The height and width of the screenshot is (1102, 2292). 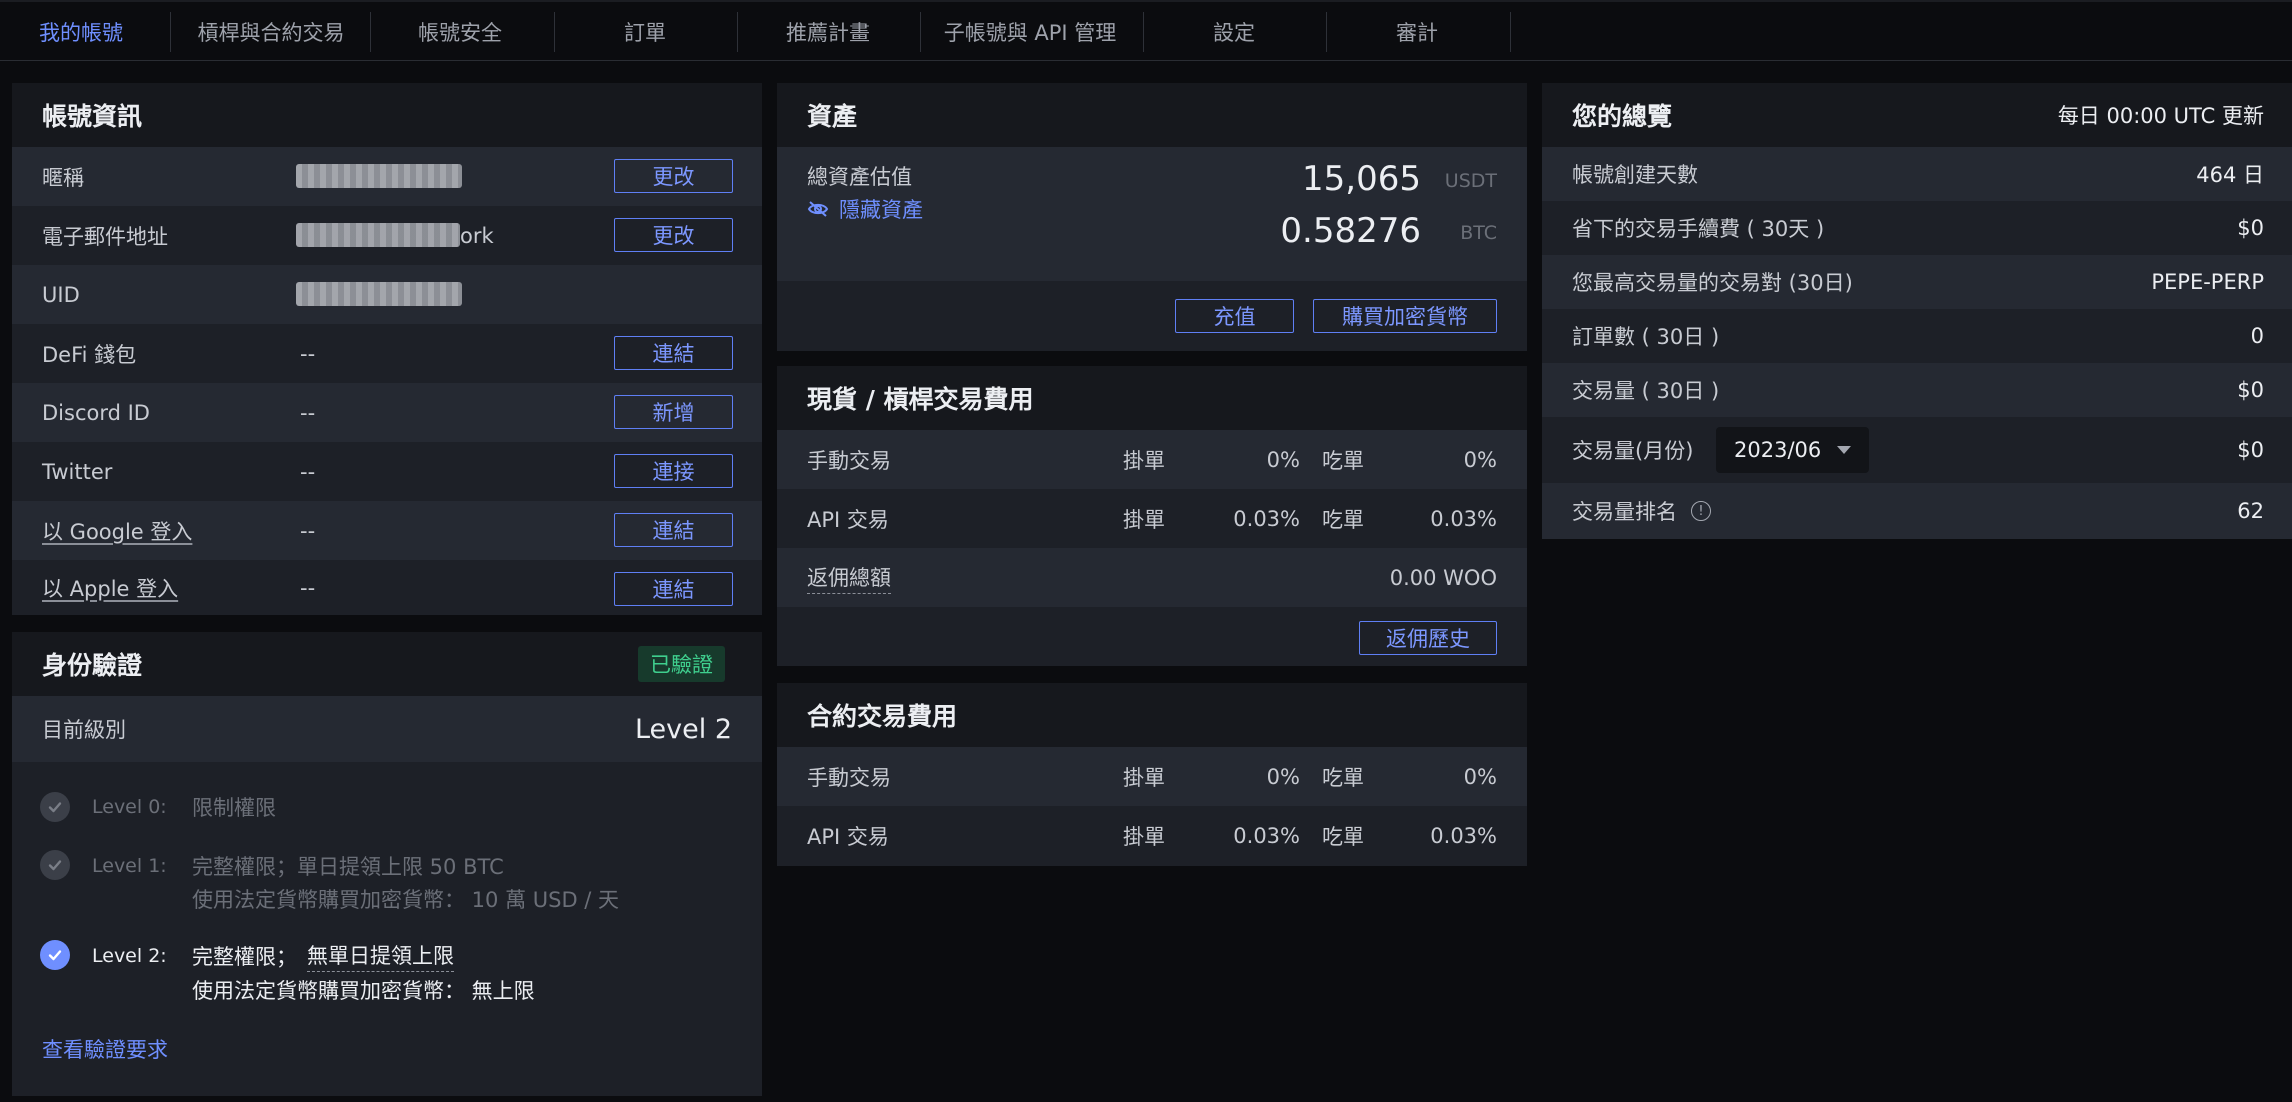 What do you see at coordinates (1361, 179) in the screenshot?
I see `usdt-value: 15,065` at bounding box center [1361, 179].